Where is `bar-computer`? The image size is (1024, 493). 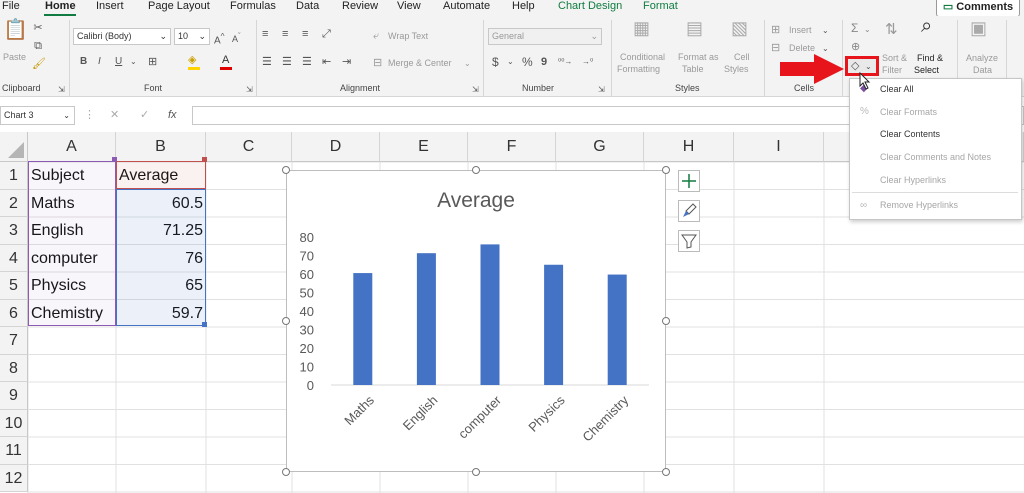 bar-computer is located at coordinates (490, 314).